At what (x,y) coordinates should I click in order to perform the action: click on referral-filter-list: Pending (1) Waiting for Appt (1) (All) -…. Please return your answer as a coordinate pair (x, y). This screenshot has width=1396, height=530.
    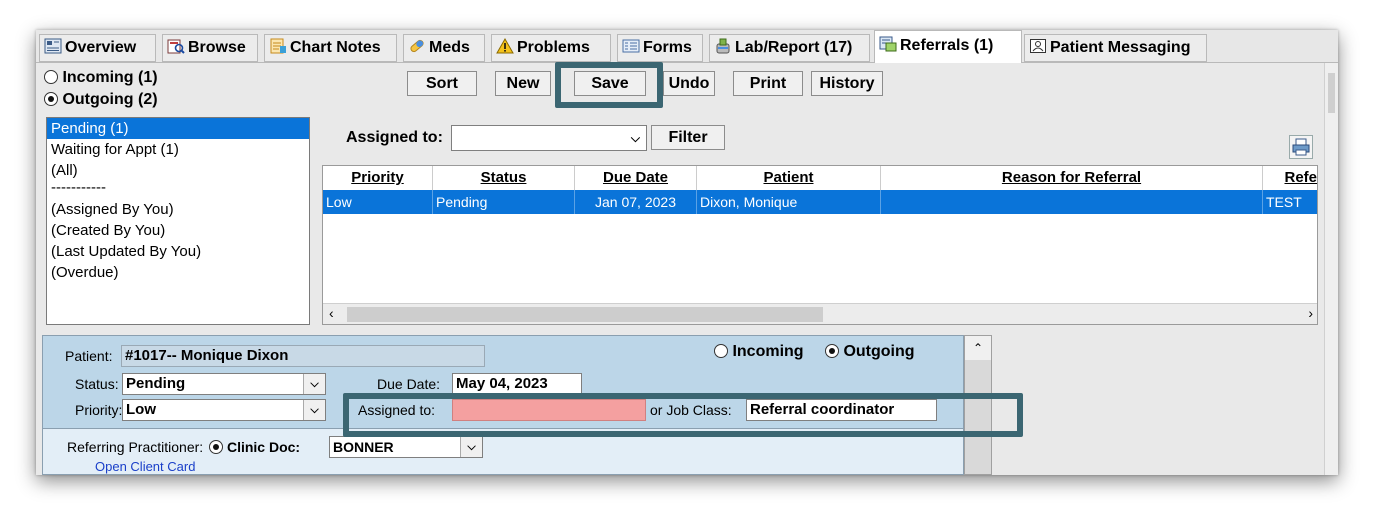
    Looking at the image, I should click on (178, 221).